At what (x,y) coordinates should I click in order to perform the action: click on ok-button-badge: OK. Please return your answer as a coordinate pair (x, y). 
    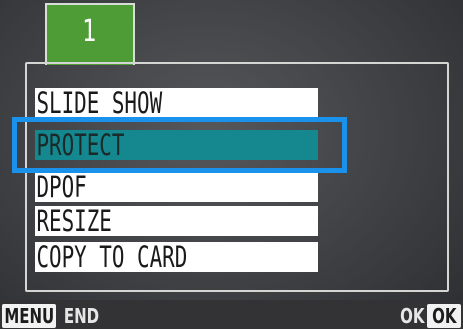
    Looking at the image, I should click on (444, 316).